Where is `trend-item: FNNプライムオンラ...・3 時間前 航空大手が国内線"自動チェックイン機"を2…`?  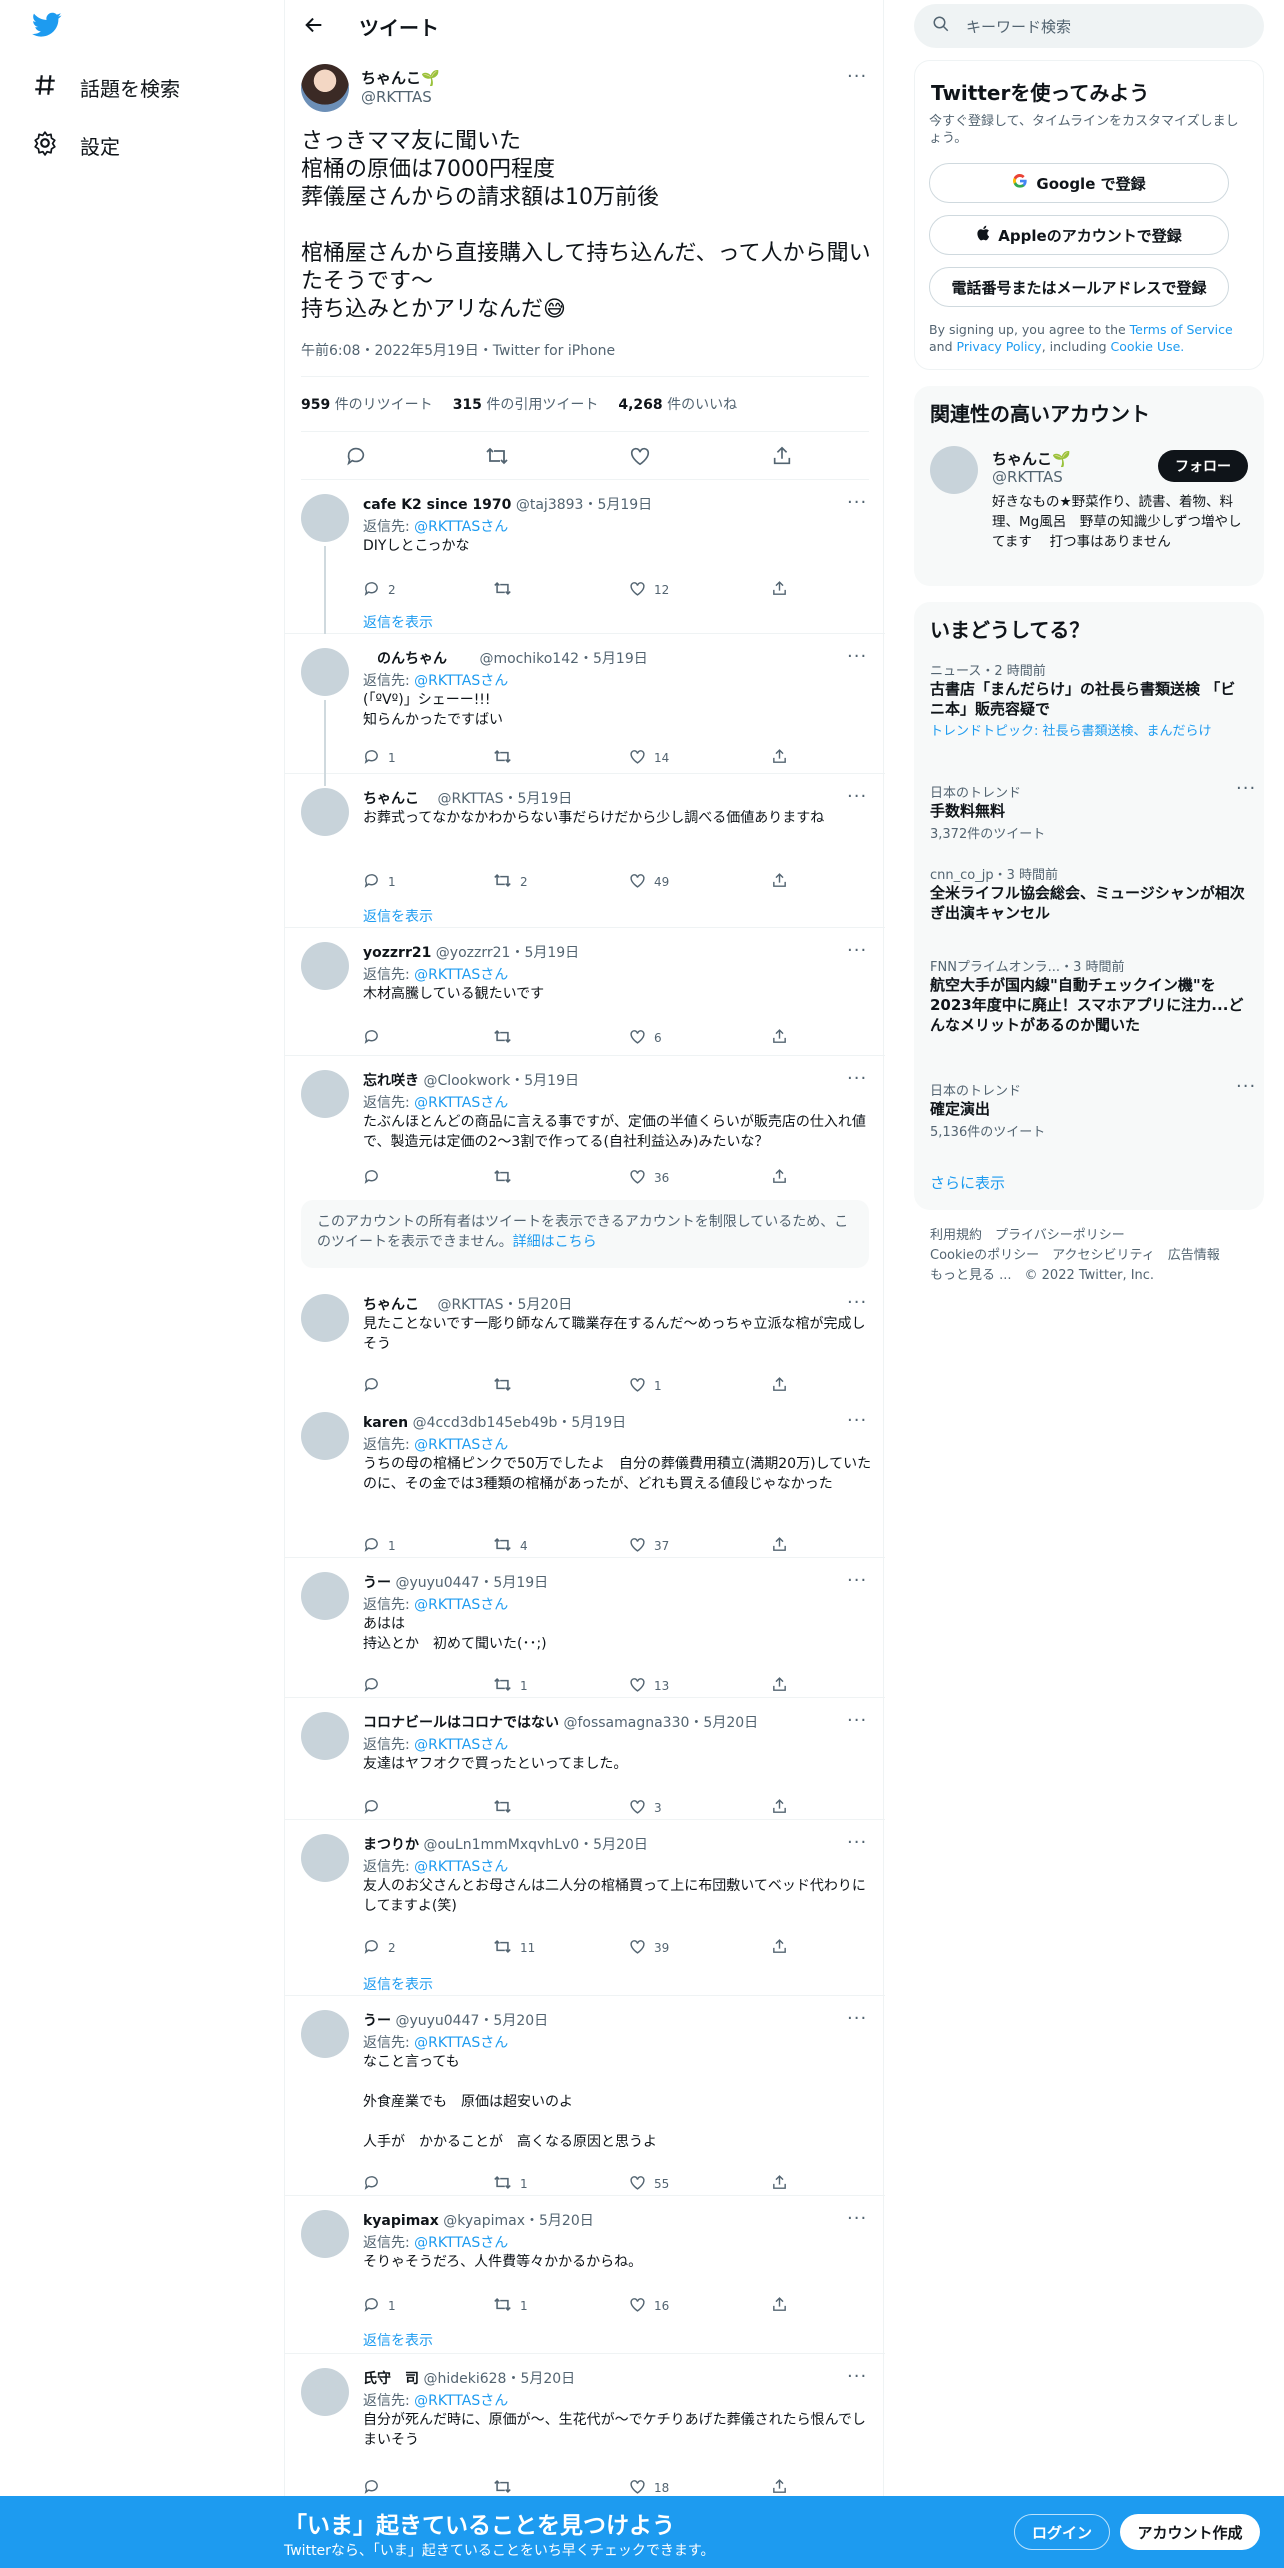 trend-item: FNNプライムオンラ...・3 時間前 航空大手が国内線"自動チェックイン機"を2… is located at coordinates (1089, 995).